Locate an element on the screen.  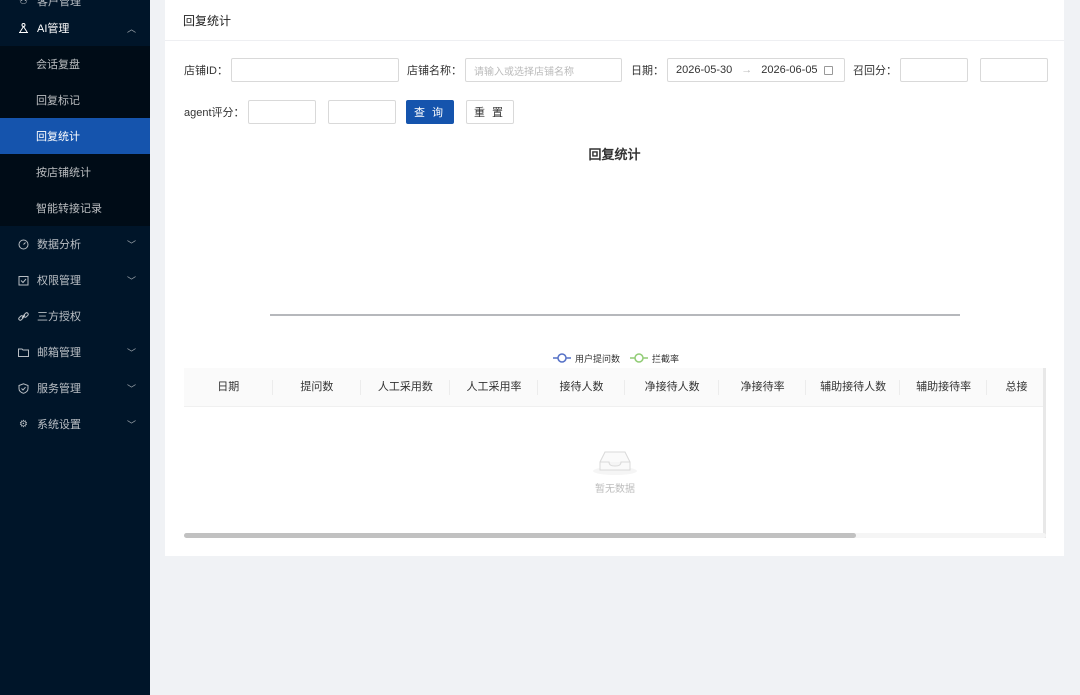
sidebar-item-service: 服务管理 ﹀ is located at coordinates (75, 388).